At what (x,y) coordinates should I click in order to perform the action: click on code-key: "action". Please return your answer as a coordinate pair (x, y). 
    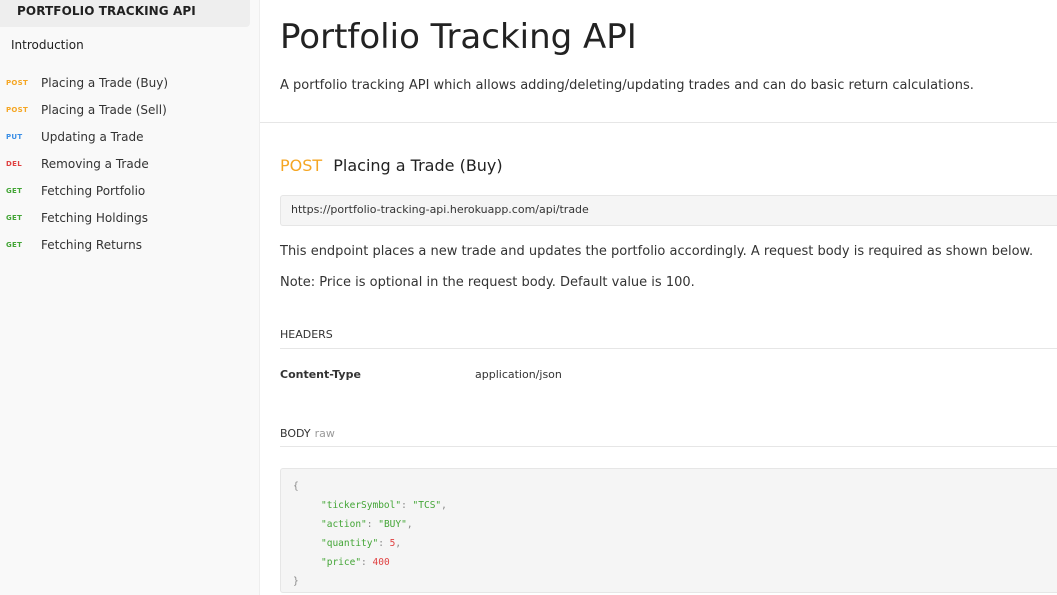
    Looking at the image, I should click on (344, 524).